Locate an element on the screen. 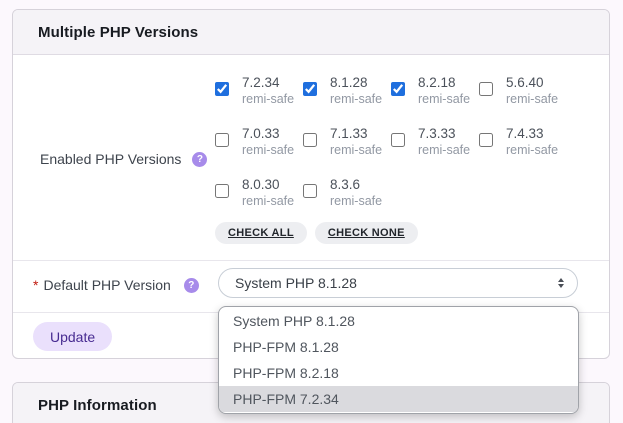 This screenshot has height=423, width=623. default-php-version-select: System PHP 8.1.28 is located at coordinates (398, 283).